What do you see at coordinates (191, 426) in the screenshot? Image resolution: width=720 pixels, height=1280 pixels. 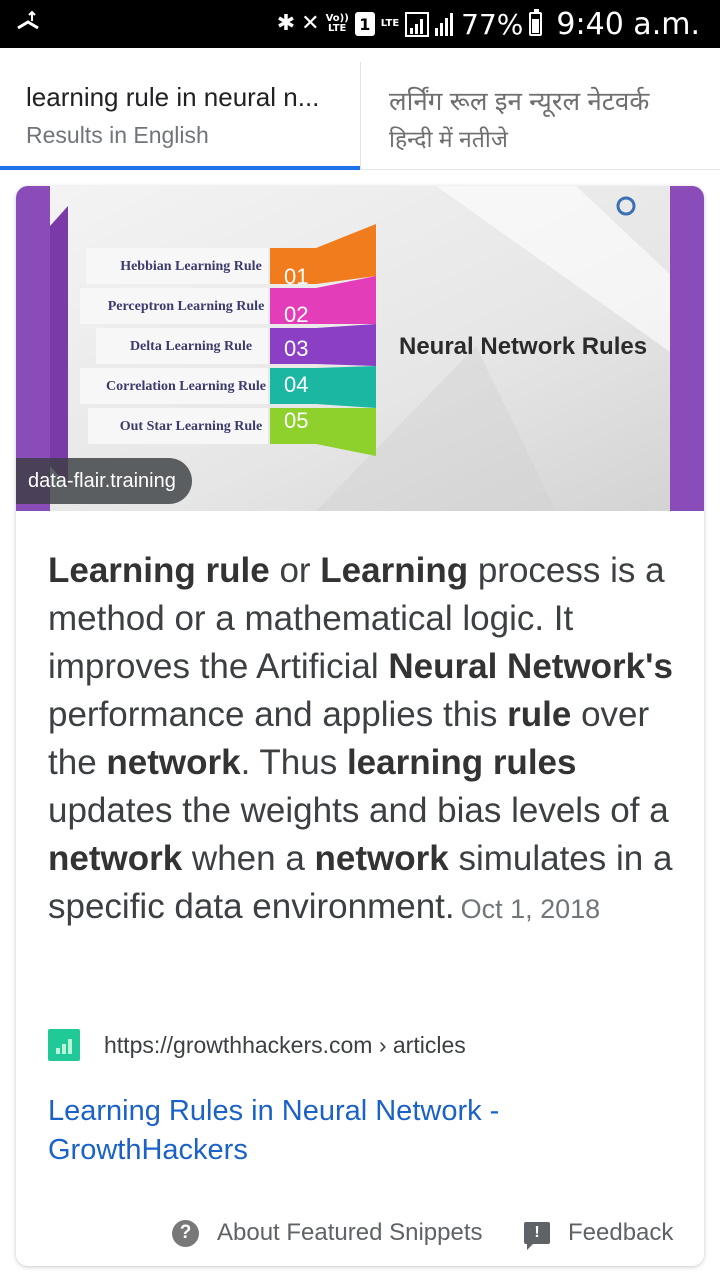 I see `rule-label: Out Star Learning Rule` at bounding box center [191, 426].